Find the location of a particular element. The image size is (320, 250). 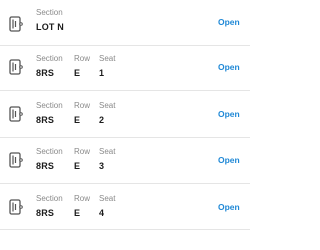

seat-value: 3 is located at coordinates (102, 166).